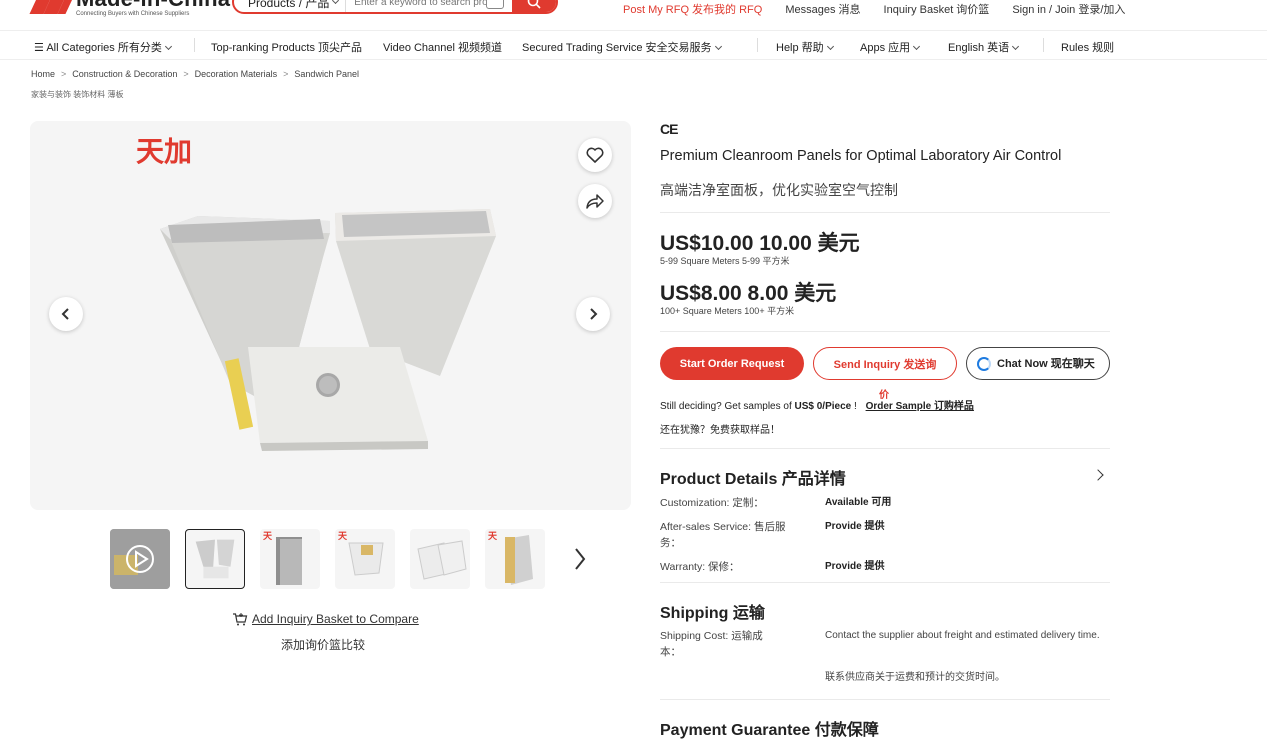  I want to click on all-categories-menu: ☰ All Categories 所有分类, so click(103, 47).